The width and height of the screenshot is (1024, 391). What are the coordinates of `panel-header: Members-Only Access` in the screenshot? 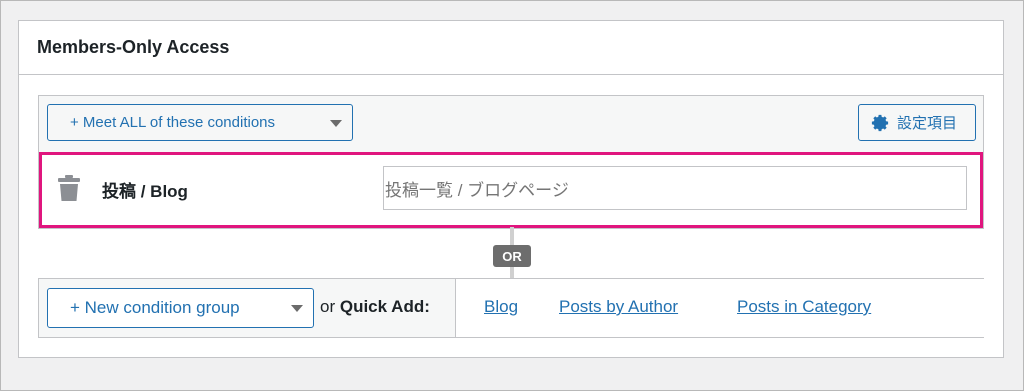 It's located at (511, 48).